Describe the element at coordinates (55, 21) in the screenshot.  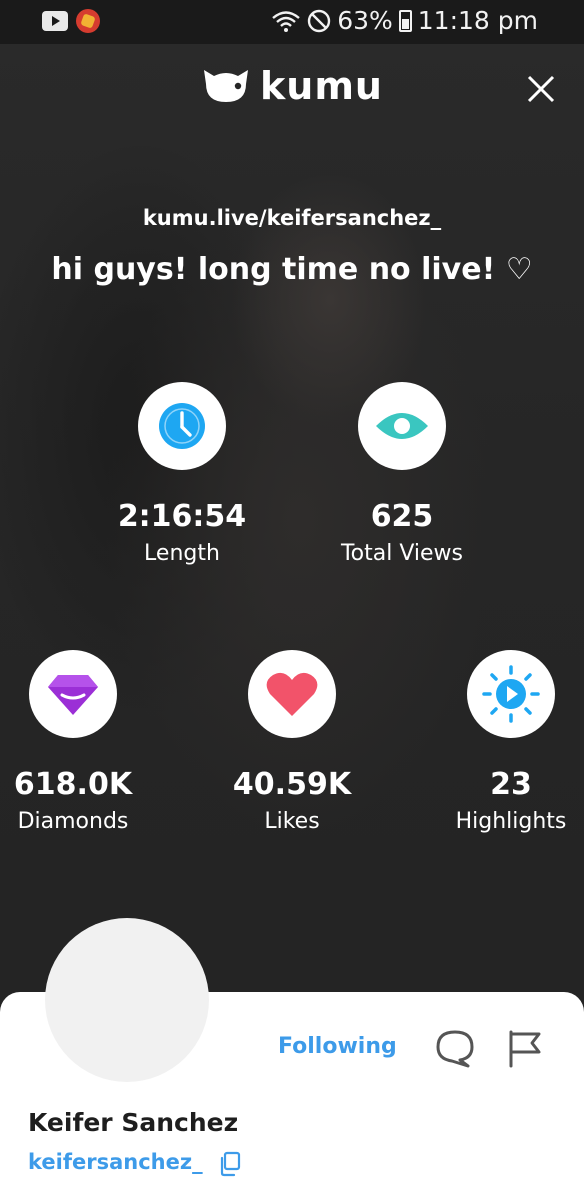
I see `youtube-icon` at that location.